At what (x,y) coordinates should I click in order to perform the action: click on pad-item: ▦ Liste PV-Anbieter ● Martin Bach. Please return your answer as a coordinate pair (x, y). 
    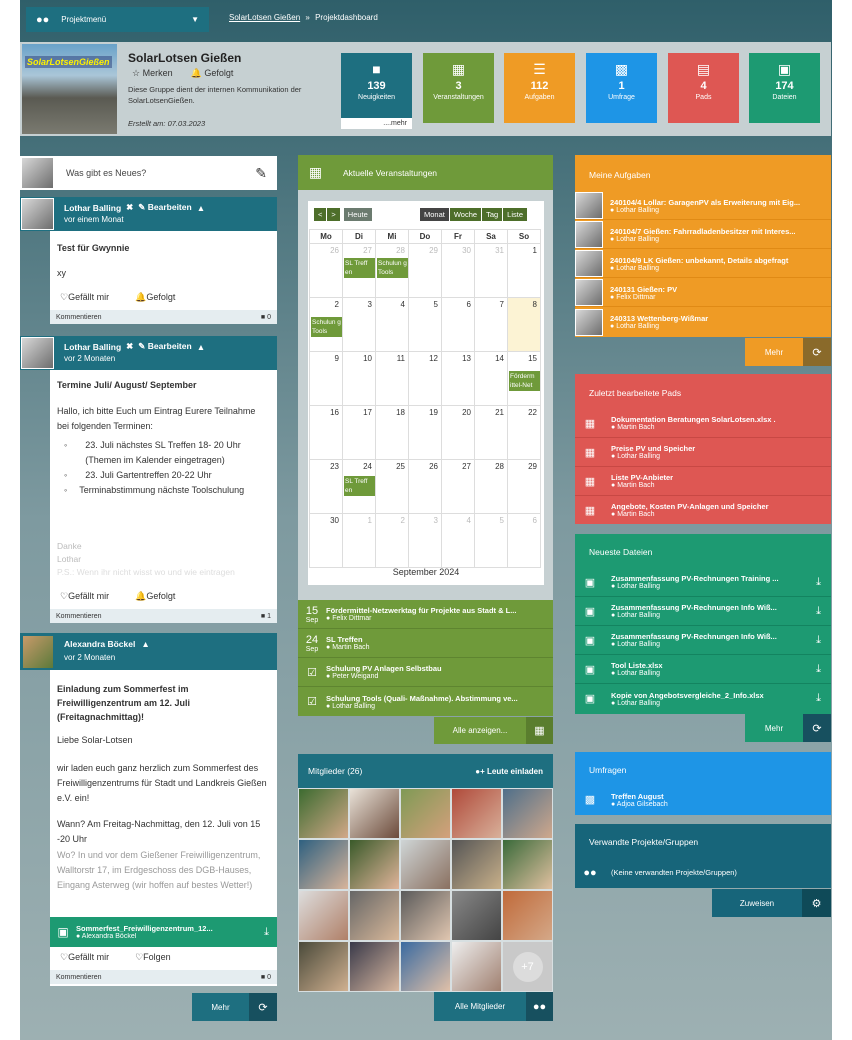
    Looking at the image, I should click on (703, 481).